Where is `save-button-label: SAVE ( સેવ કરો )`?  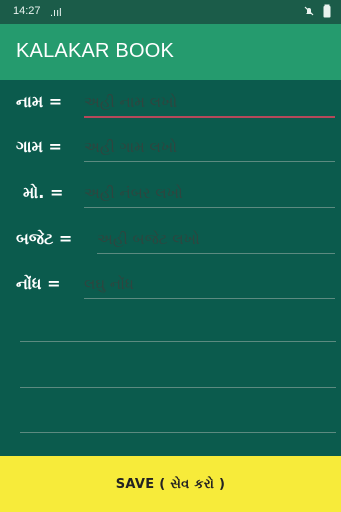 save-button-label: SAVE ( સેવ કરો ) is located at coordinates (170, 484).